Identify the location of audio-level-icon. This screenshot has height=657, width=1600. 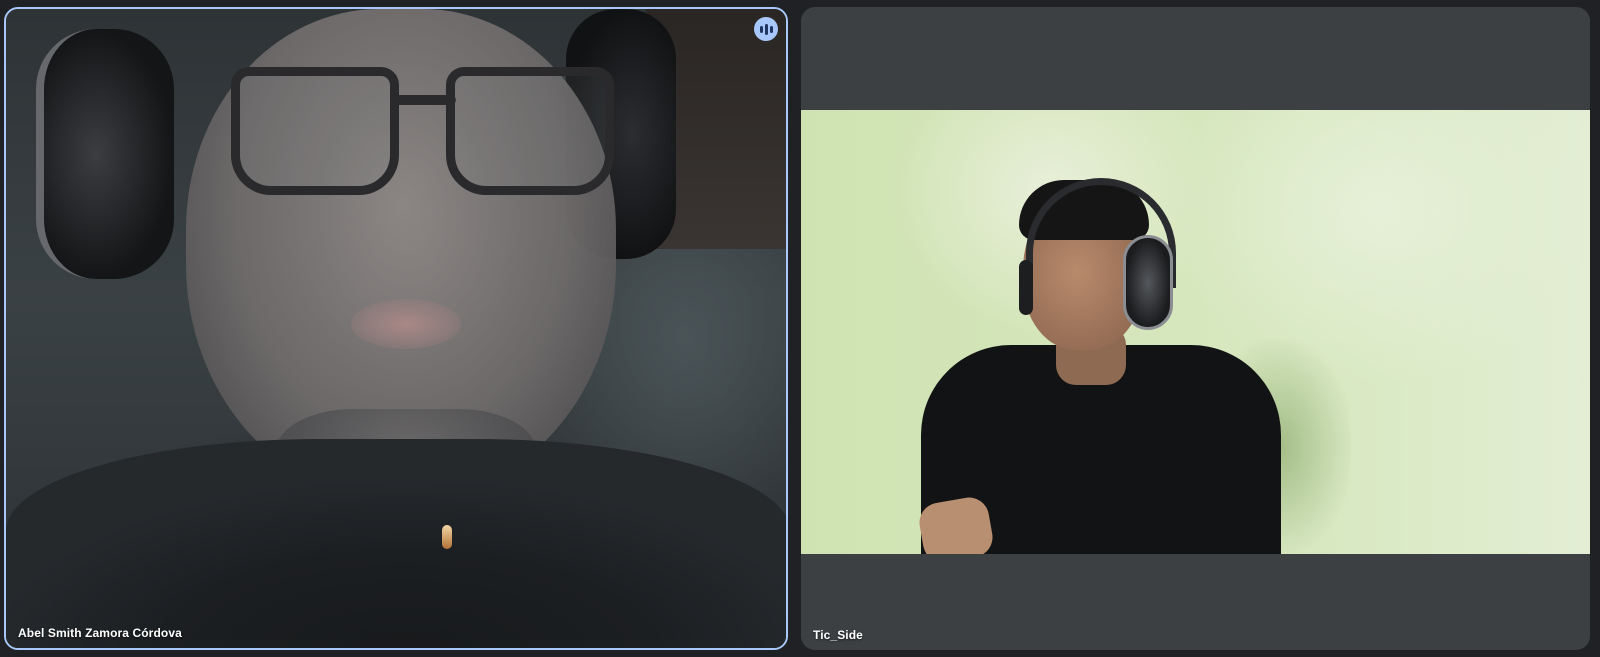
(766, 29).